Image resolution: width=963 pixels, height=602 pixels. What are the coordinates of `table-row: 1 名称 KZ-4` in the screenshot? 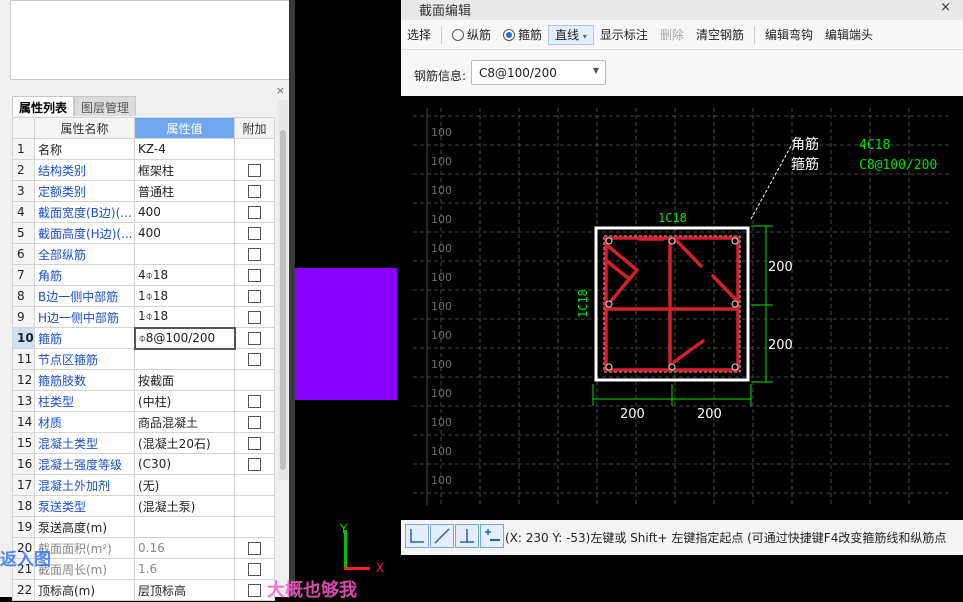 It's located at (143, 149).